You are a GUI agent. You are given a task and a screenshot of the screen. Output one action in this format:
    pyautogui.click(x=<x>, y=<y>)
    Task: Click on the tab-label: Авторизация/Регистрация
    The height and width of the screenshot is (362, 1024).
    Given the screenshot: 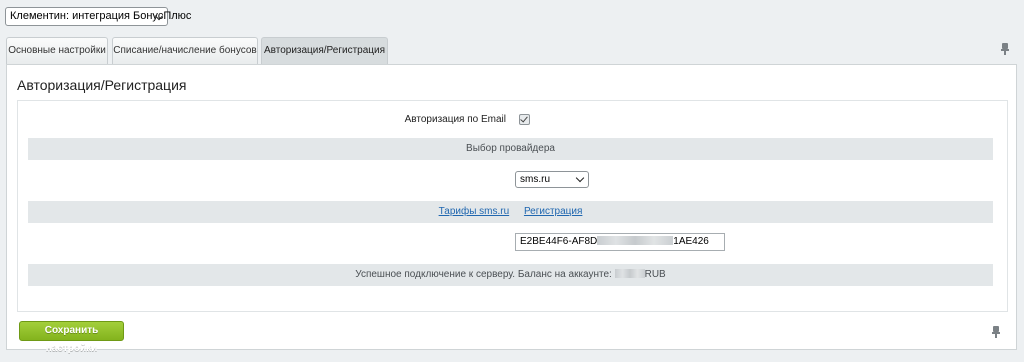 What is the action you would take?
    pyautogui.click(x=324, y=50)
    